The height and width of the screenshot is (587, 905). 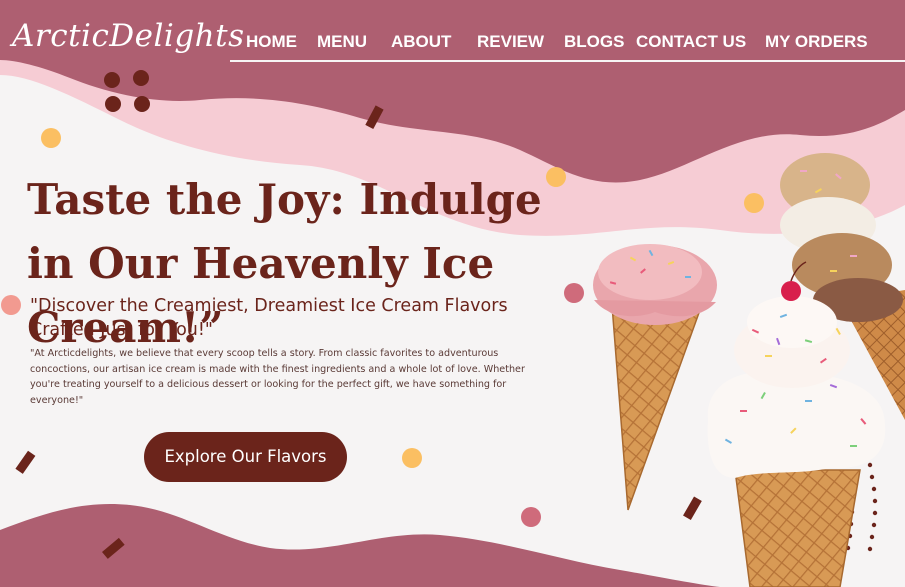 What do you see at coordinates (421, 42) in the screenshot?
I see `nav-about-link: ABOUT` at bounding box center [421, 42].